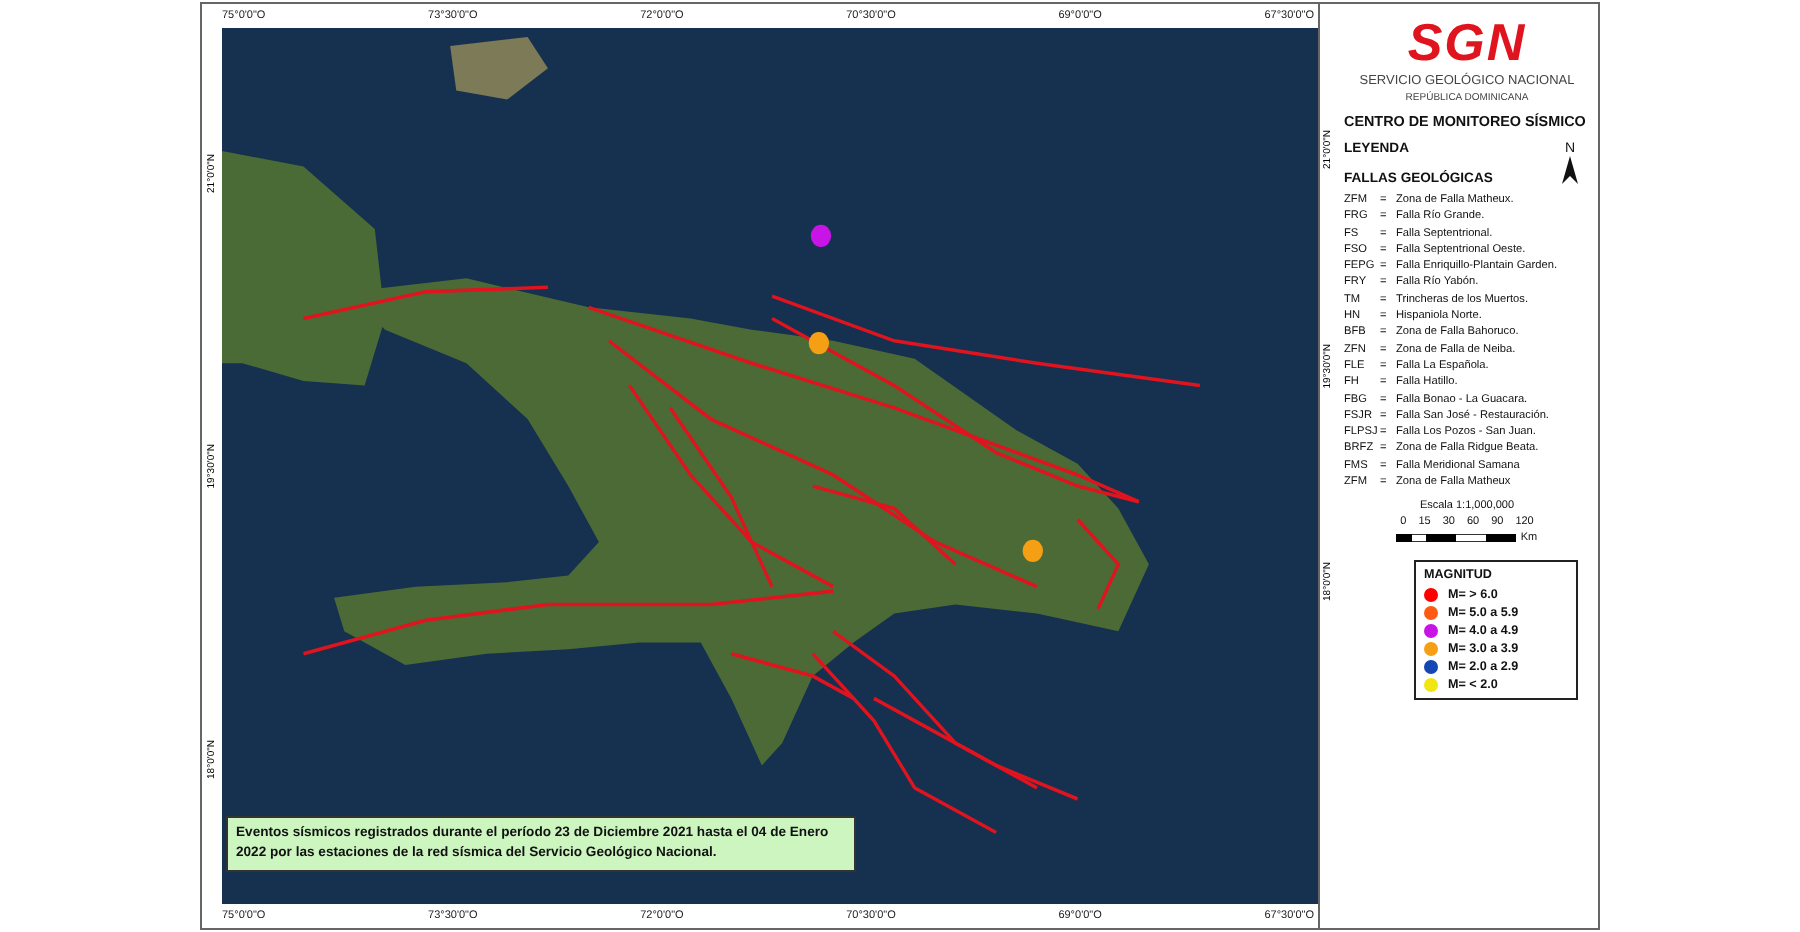  What do you see at coordinates (1467, 42) in the screenshot?
I see `logo-text: SGN` at bounding box center [1467, 42].